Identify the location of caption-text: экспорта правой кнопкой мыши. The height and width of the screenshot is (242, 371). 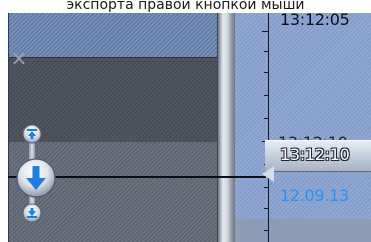
(185, 6).